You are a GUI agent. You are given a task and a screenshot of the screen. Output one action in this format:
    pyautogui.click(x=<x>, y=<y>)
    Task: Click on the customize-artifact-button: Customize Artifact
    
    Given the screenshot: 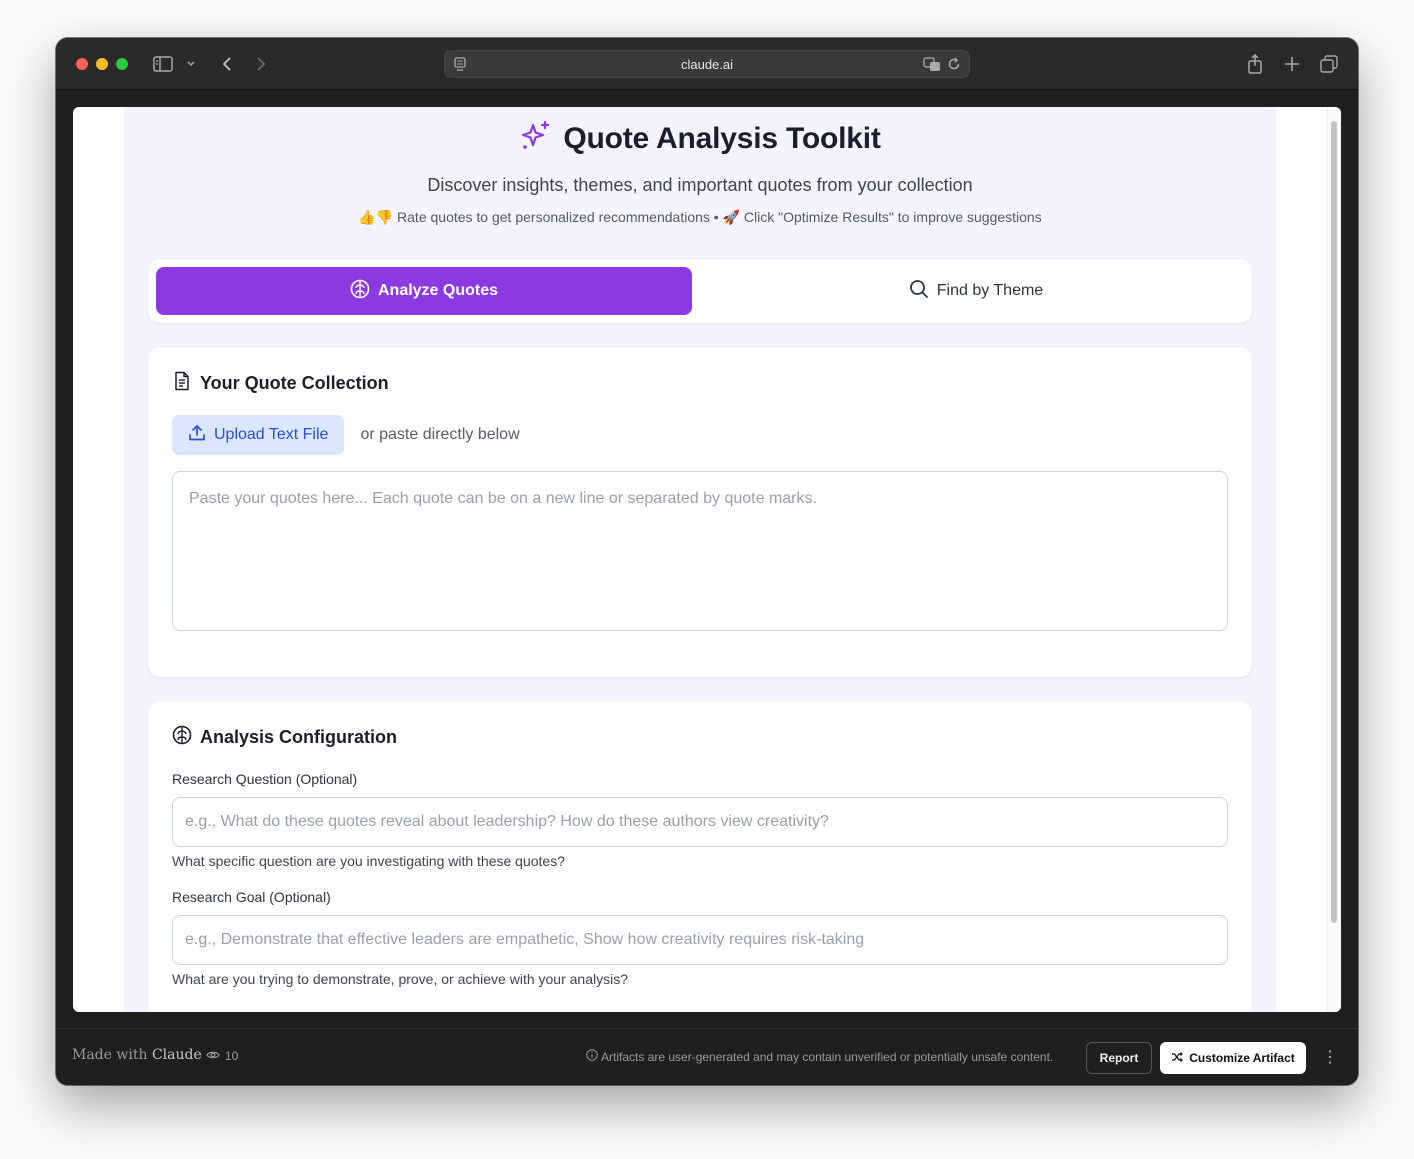 What is the action you would take?
    pyautogui.click(x=1233, y=1058)
    